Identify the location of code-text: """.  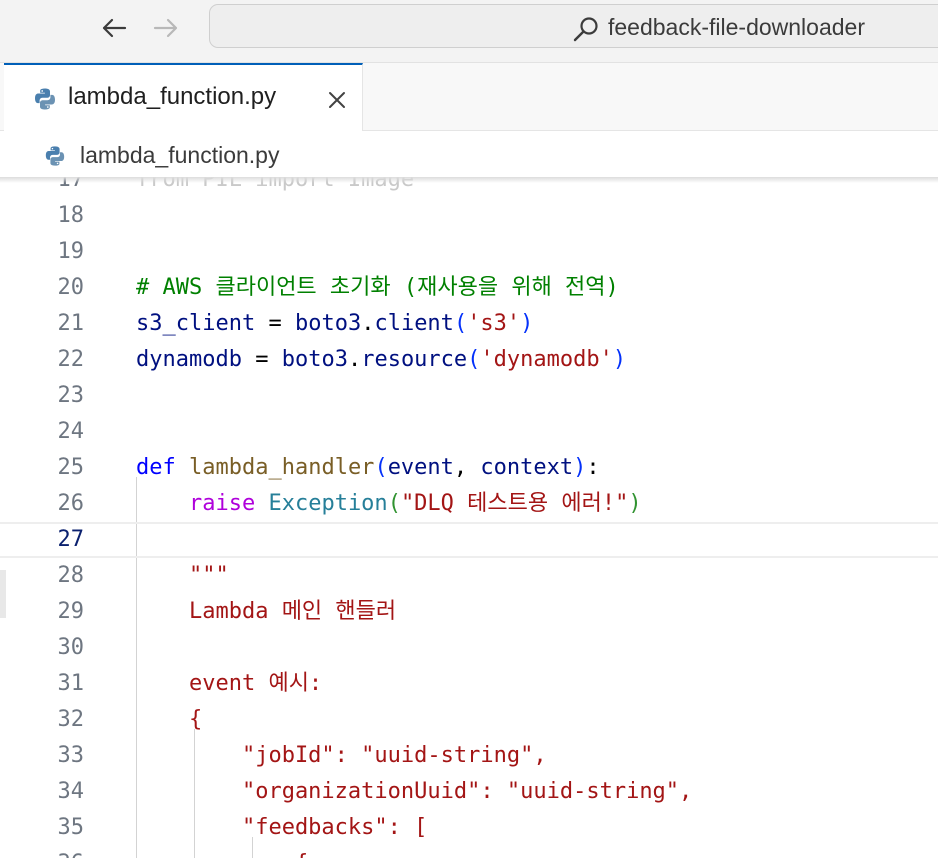
(182, 576).